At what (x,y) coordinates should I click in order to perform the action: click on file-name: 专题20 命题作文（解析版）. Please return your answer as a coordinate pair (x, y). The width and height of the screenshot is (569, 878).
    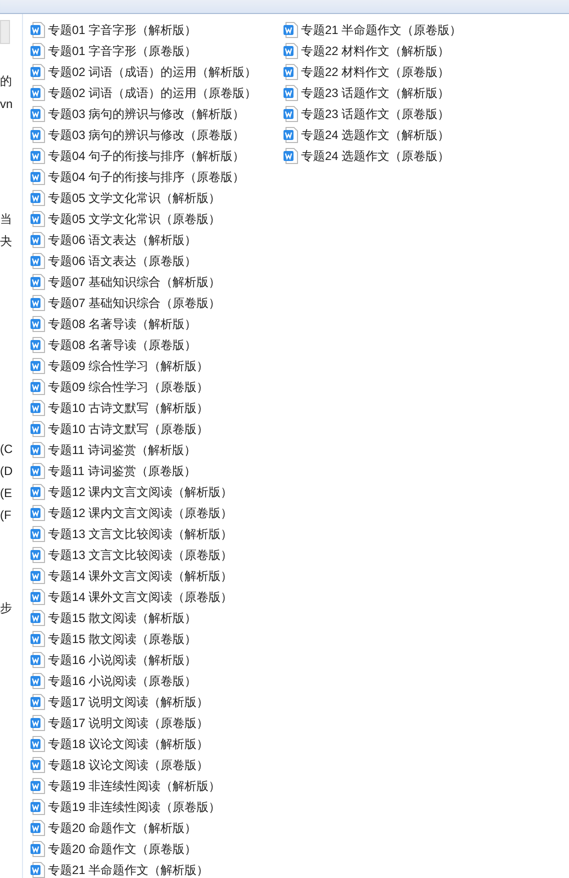
    Looking at the image, I should click on (122, 827).